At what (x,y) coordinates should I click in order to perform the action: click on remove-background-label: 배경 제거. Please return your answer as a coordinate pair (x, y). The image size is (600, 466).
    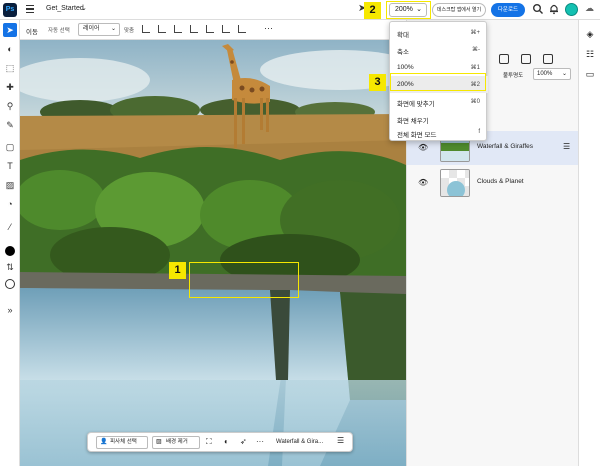
    Looking at the image, I should click on (177, 442).